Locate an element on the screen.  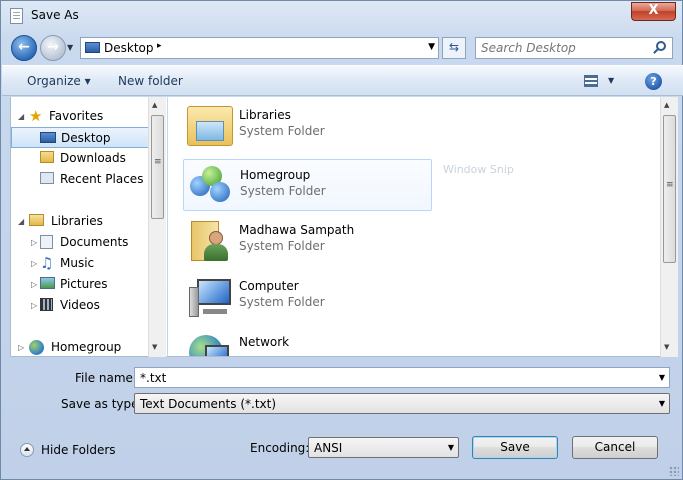
search-icon is located at coordinates (661, 46).